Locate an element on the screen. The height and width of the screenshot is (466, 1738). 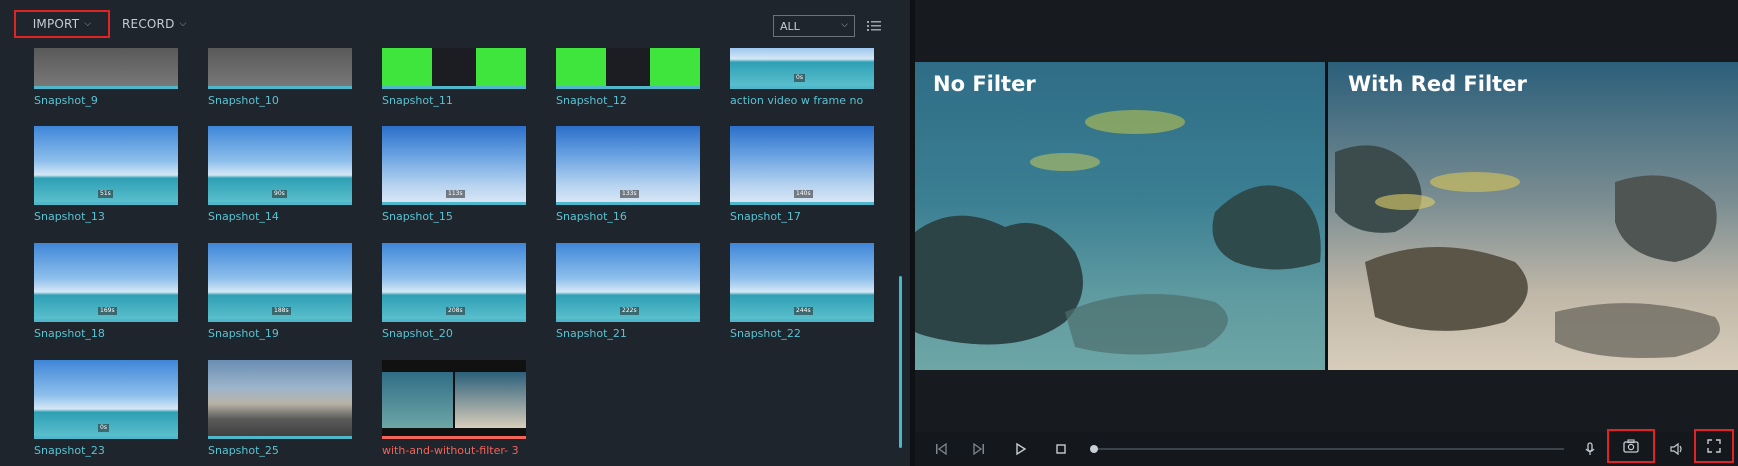
play-icon is located at coordinates (1020, 449).